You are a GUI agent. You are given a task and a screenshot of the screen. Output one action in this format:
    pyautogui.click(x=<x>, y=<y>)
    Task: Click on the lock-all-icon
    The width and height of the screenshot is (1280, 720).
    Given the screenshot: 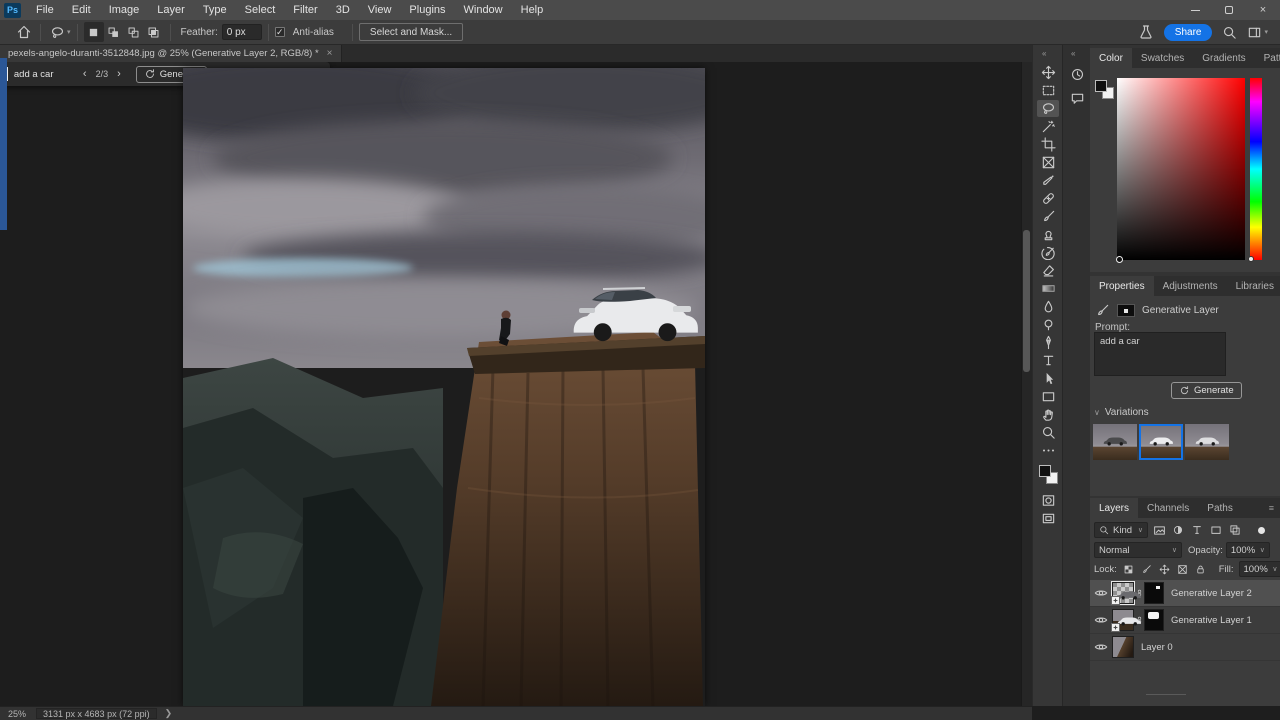 What is the action you would take?
    pyautogui.click(x=1201, y=569)
    